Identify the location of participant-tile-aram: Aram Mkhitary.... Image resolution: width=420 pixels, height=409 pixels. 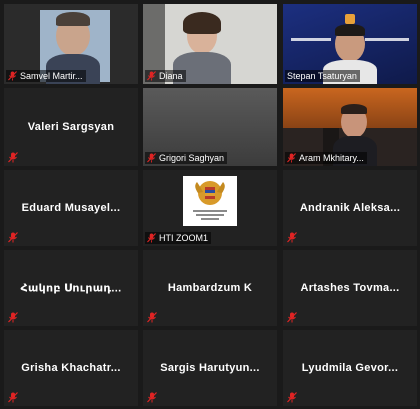
(350, 127).